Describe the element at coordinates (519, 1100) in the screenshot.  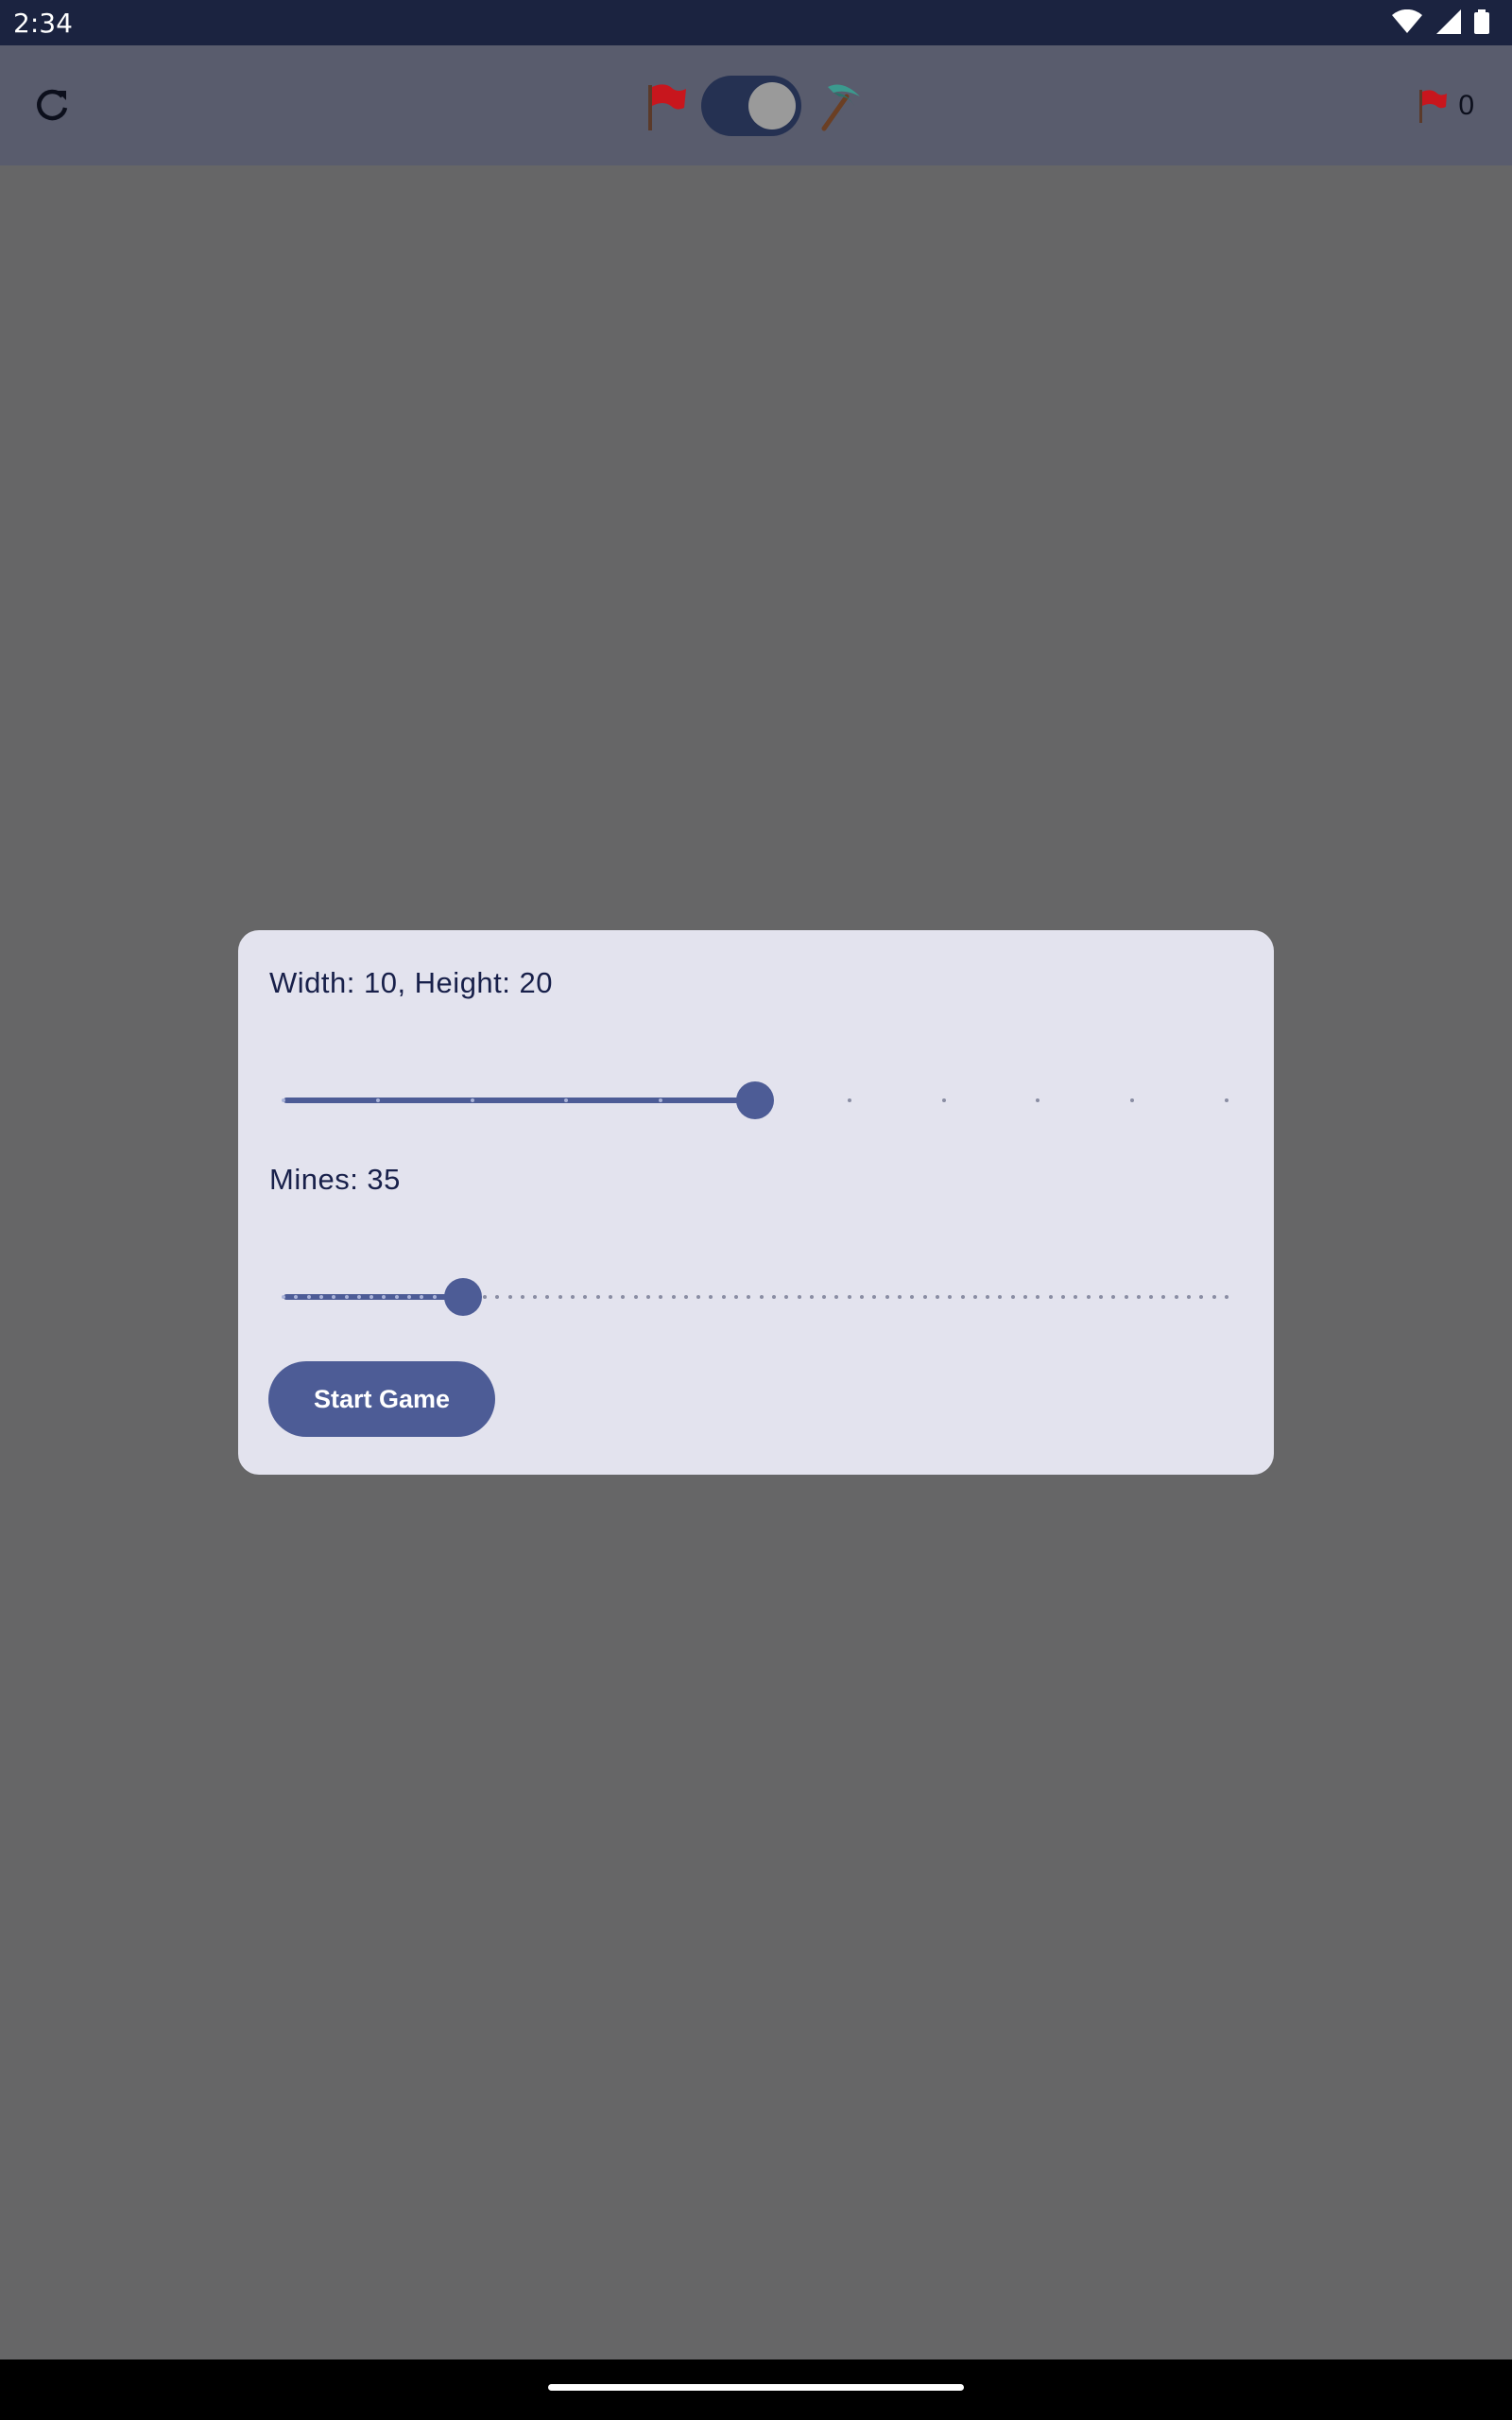
I see `slider-active-track` at that location.